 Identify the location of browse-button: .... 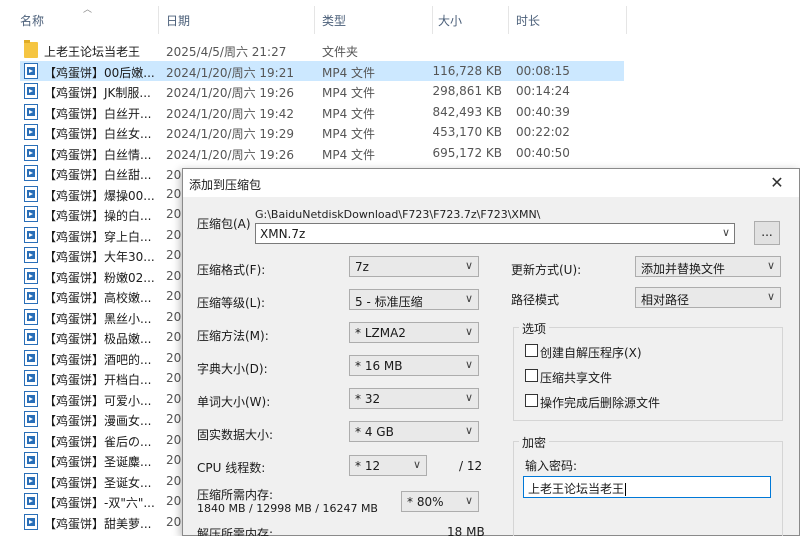
(767, 233).